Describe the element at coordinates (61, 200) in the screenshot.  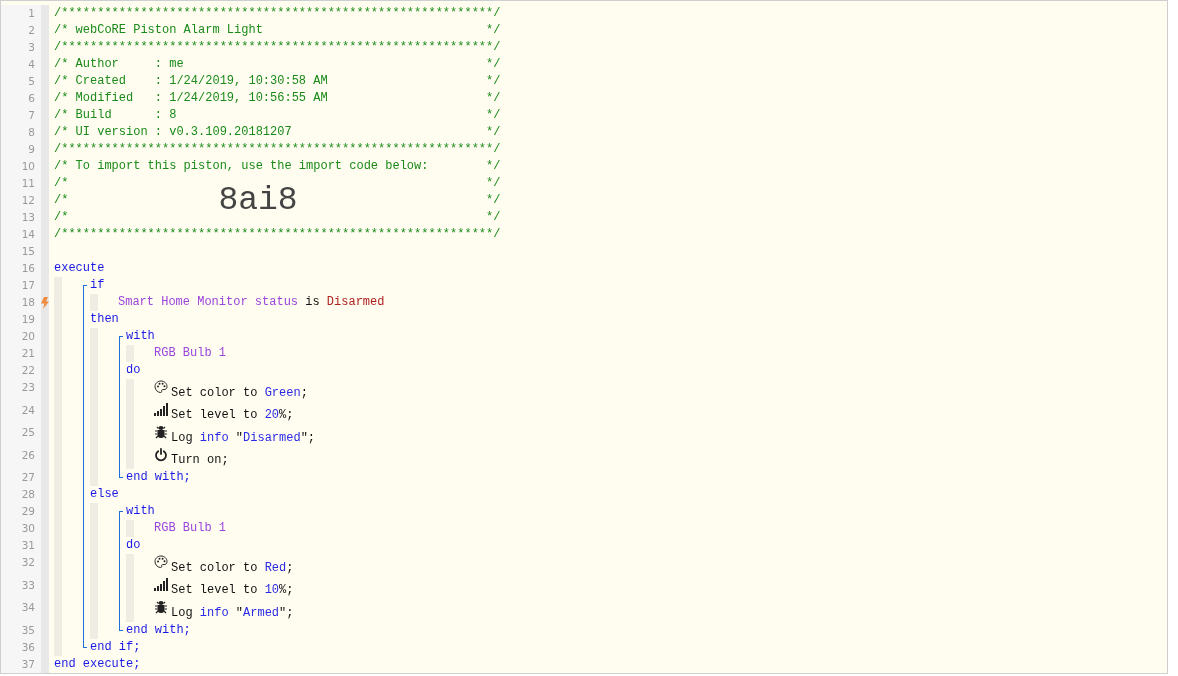
I see `comment-text: /*` at that location.